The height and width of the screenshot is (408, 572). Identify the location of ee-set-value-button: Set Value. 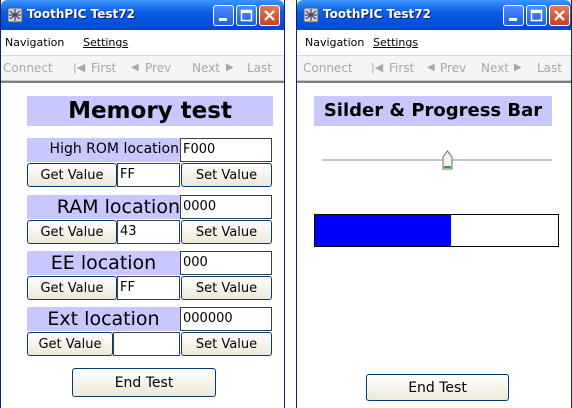
(226, 288).